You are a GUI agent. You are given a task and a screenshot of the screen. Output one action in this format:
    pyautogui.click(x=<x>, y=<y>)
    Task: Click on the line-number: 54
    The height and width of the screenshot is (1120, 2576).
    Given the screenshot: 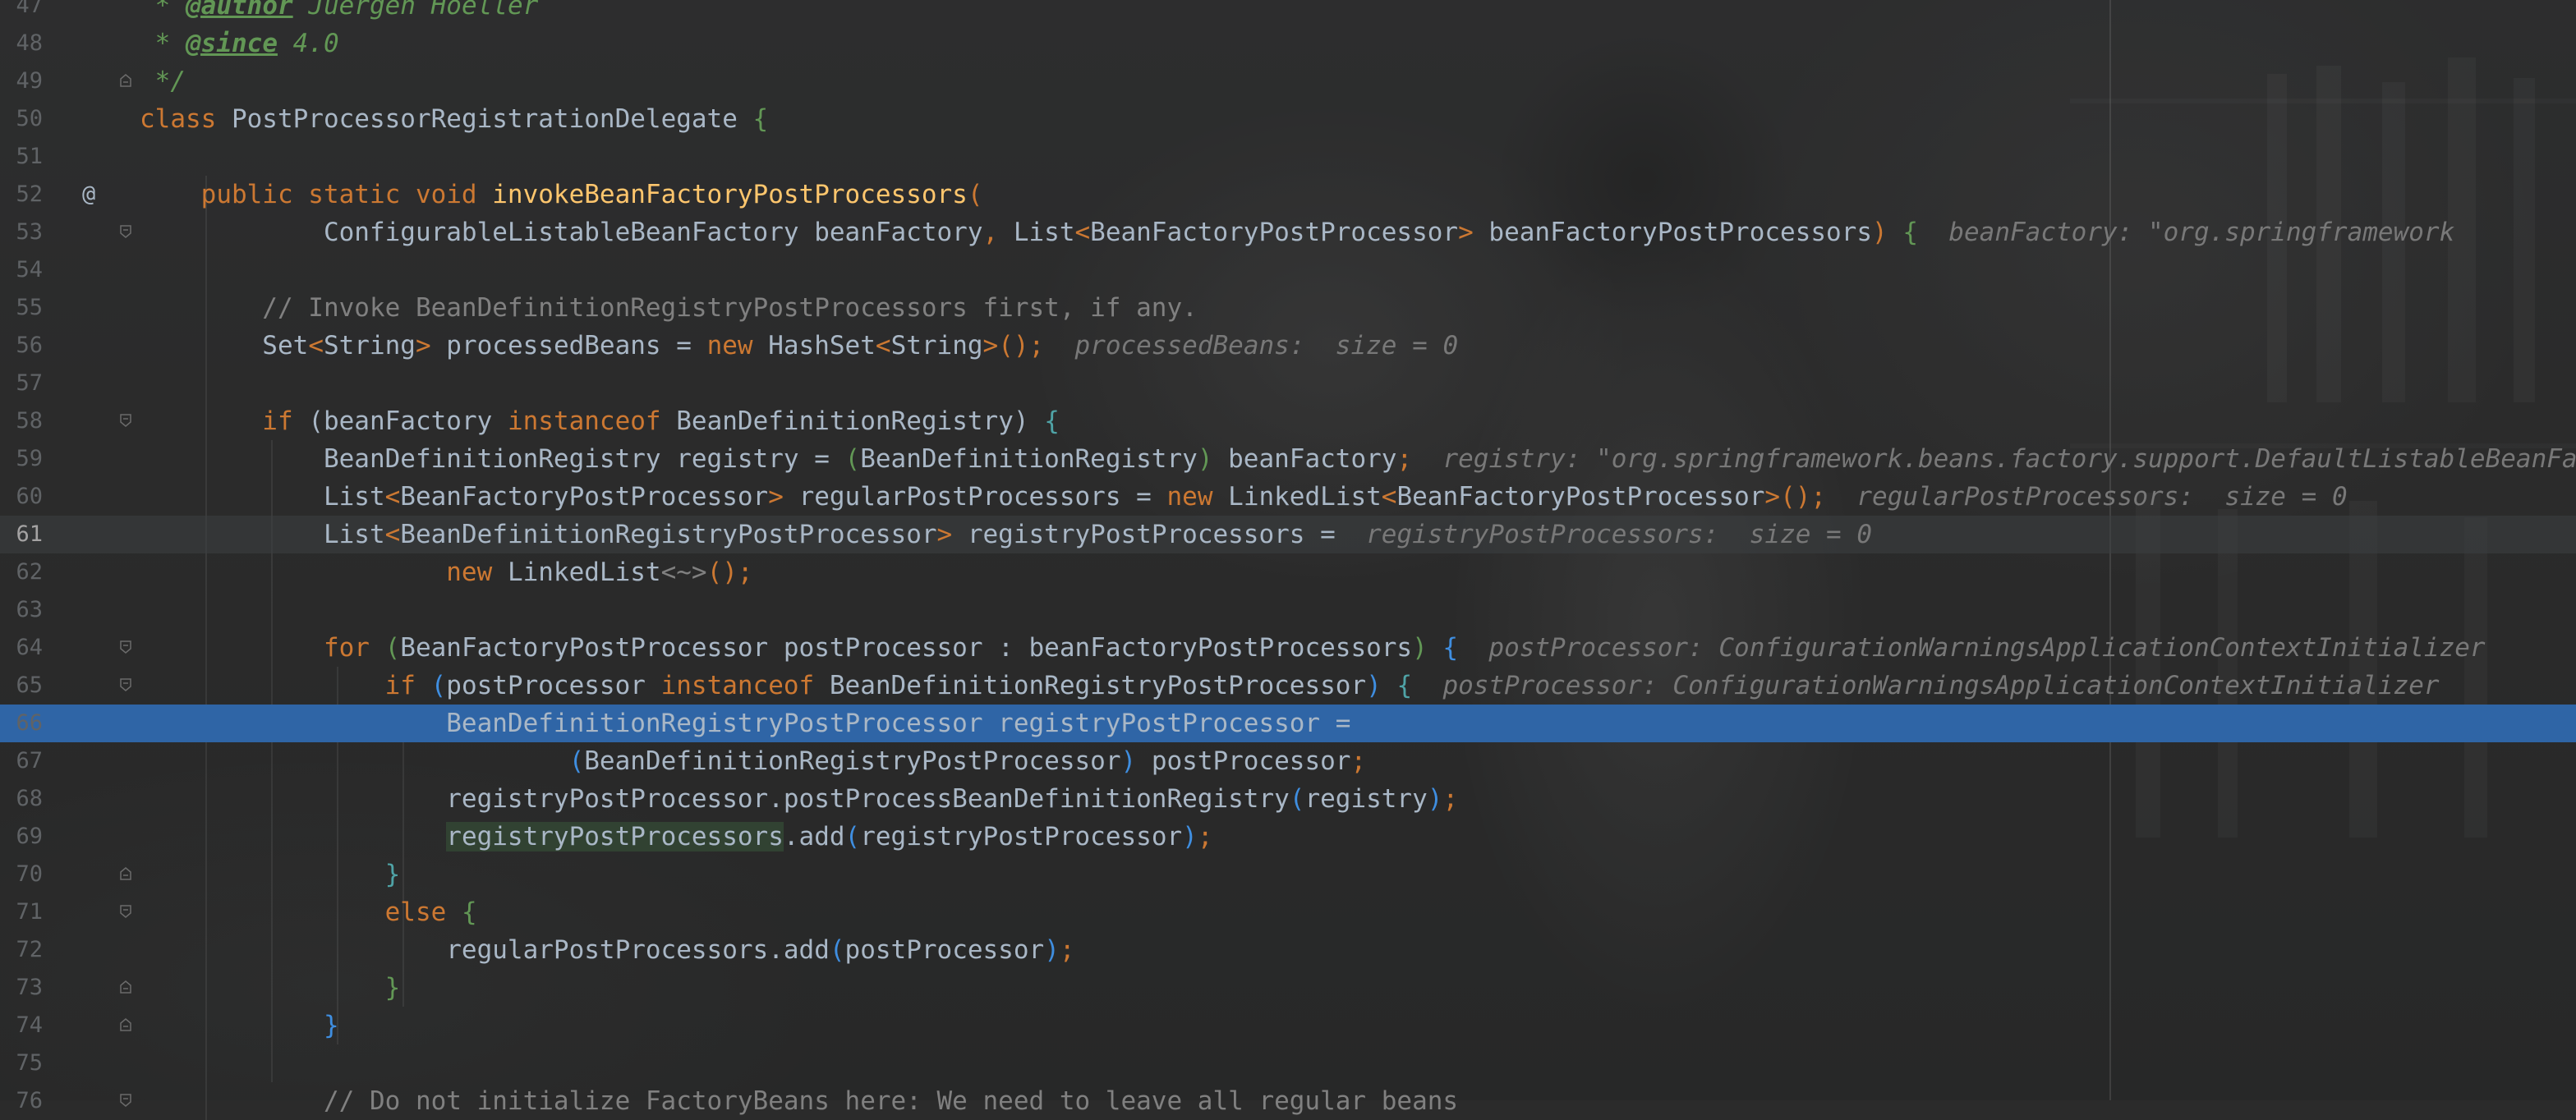 What is the action you would take?
    pyautogui.click(x=21, y=270)
    